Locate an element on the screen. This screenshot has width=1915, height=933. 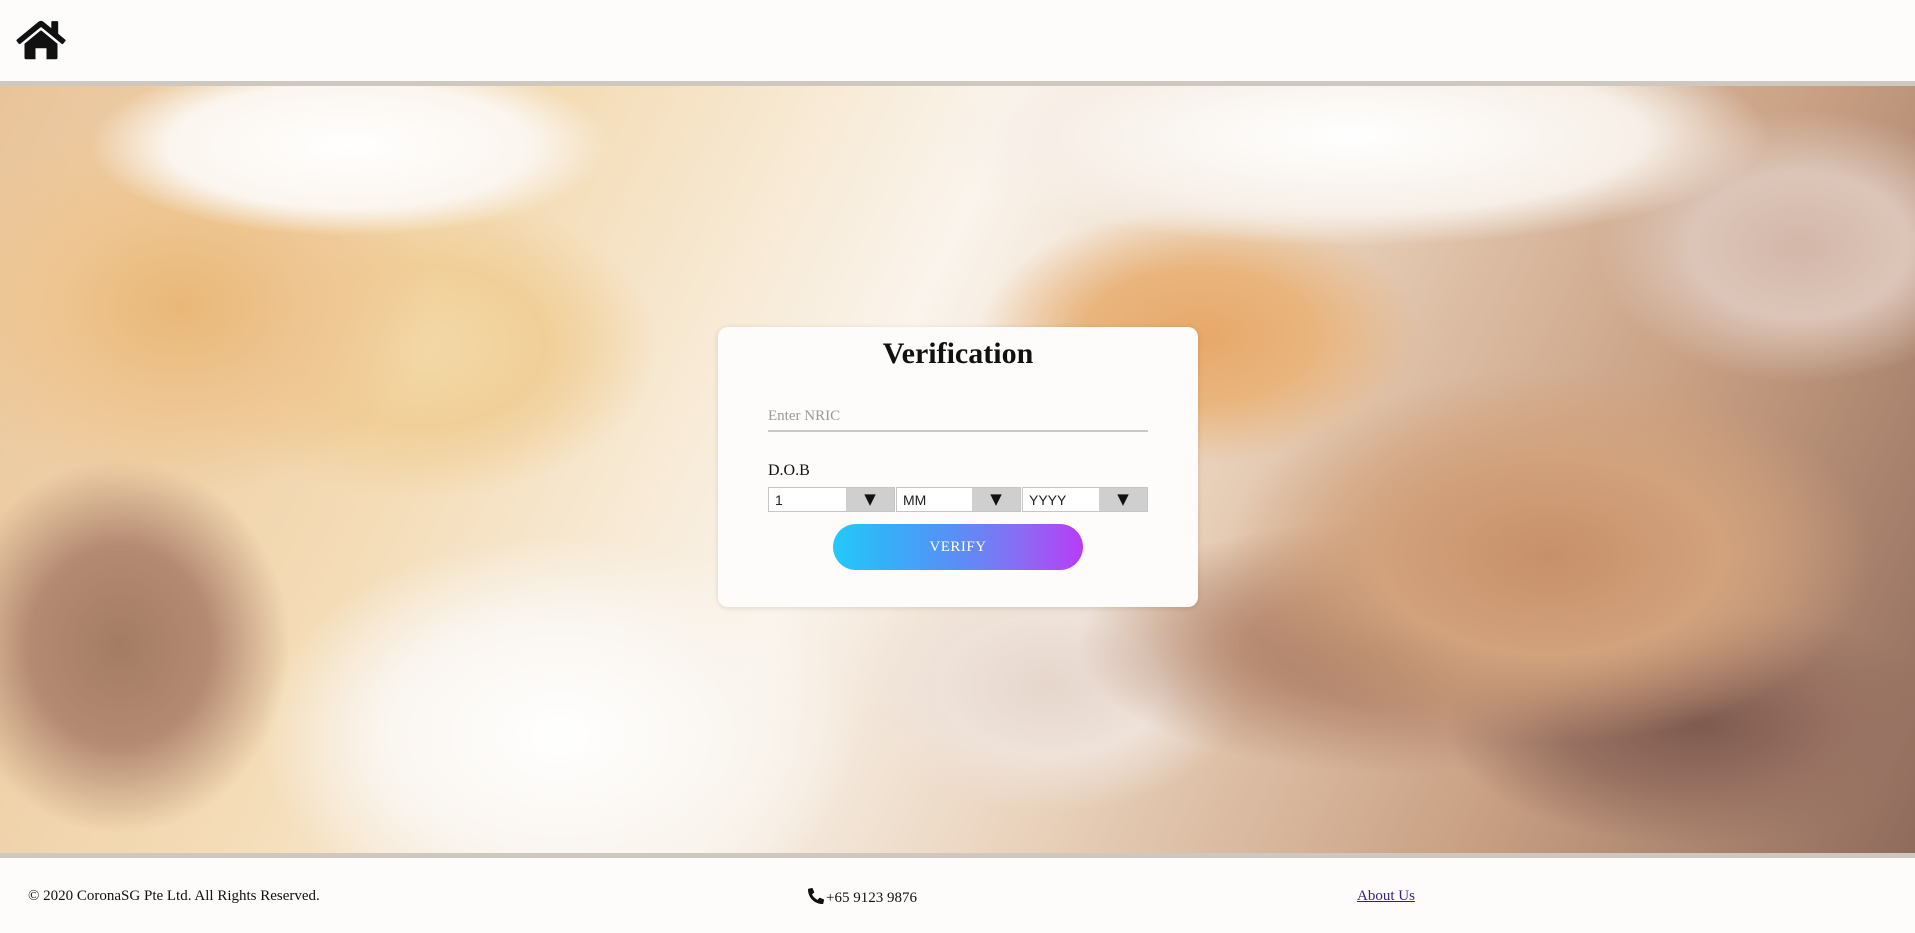
card-title: Verification is located at coordinates (958, 353).